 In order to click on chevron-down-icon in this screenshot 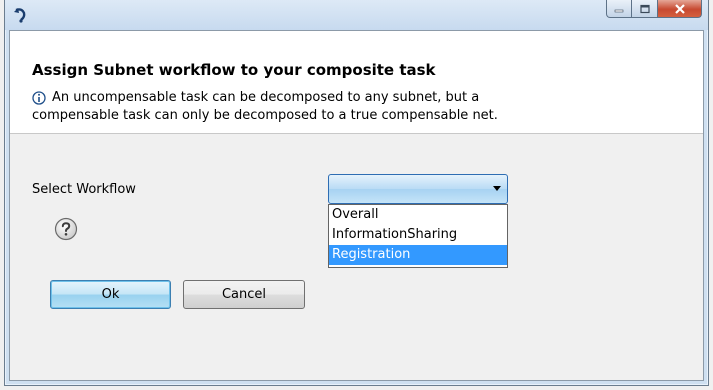, I will do `click(497, 188)`.